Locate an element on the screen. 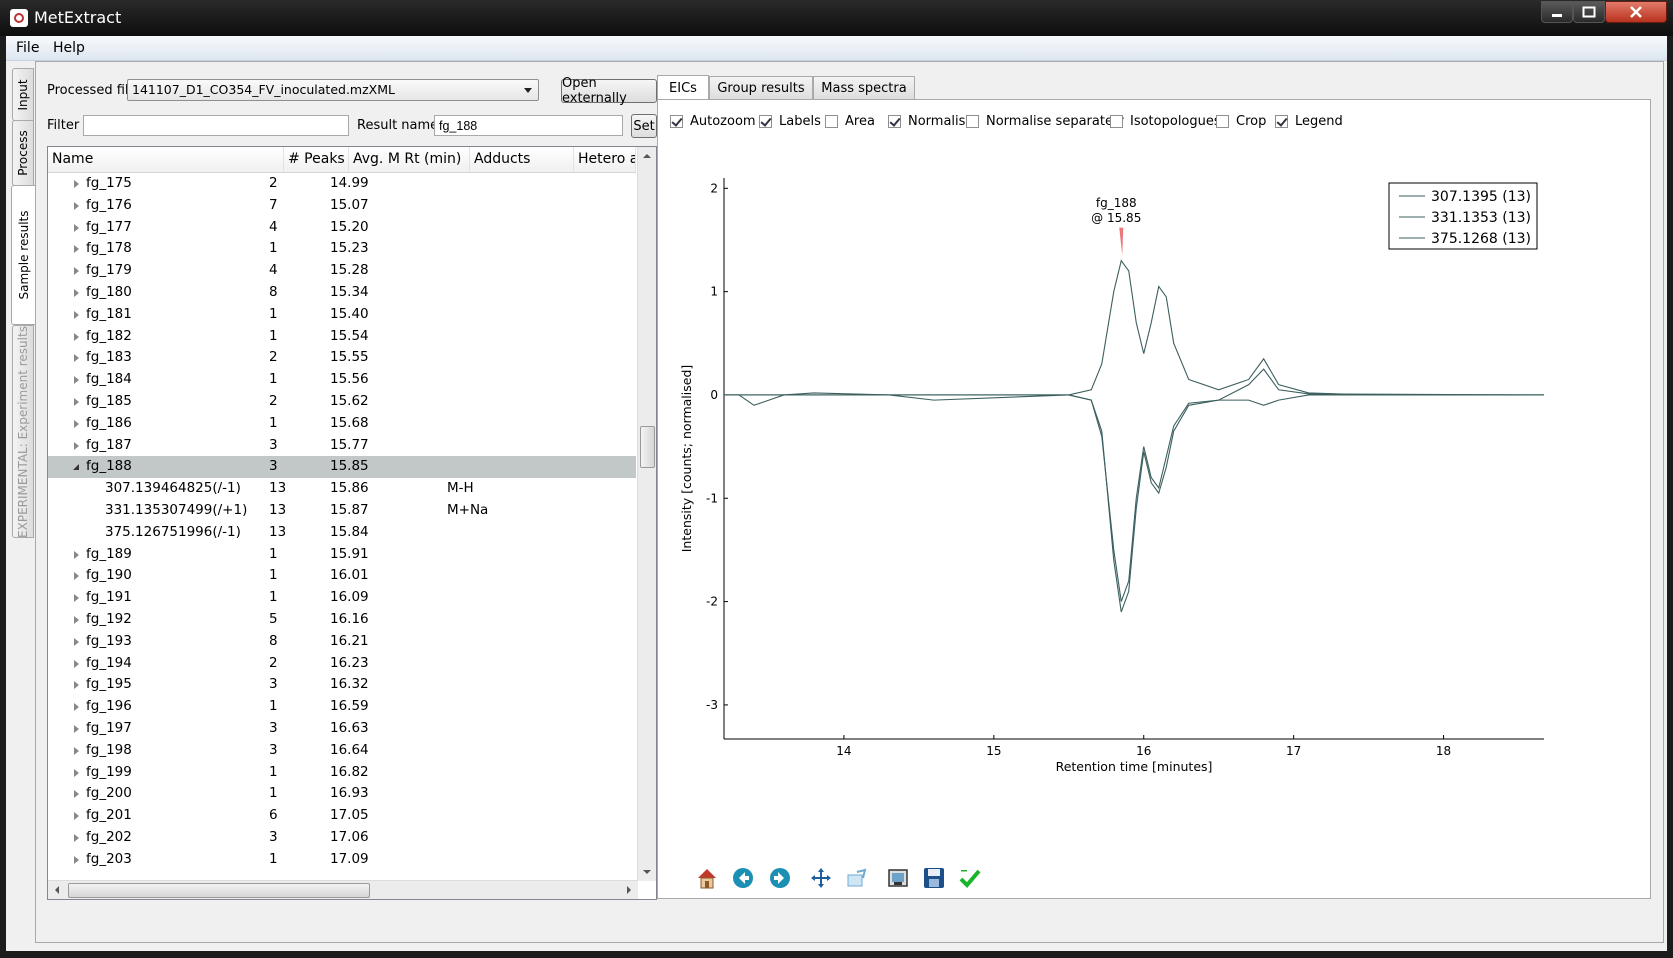 This screenshot has width=1673, height=958. tree-row: fg_182 1 15.54 is located at coordinates (342, 337).